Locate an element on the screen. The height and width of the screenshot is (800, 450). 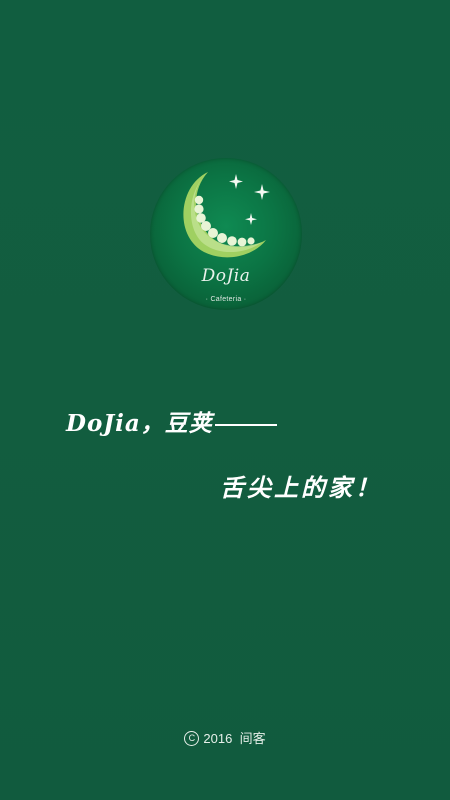
footer-company: 间客 is located at coordinates (252, 738).